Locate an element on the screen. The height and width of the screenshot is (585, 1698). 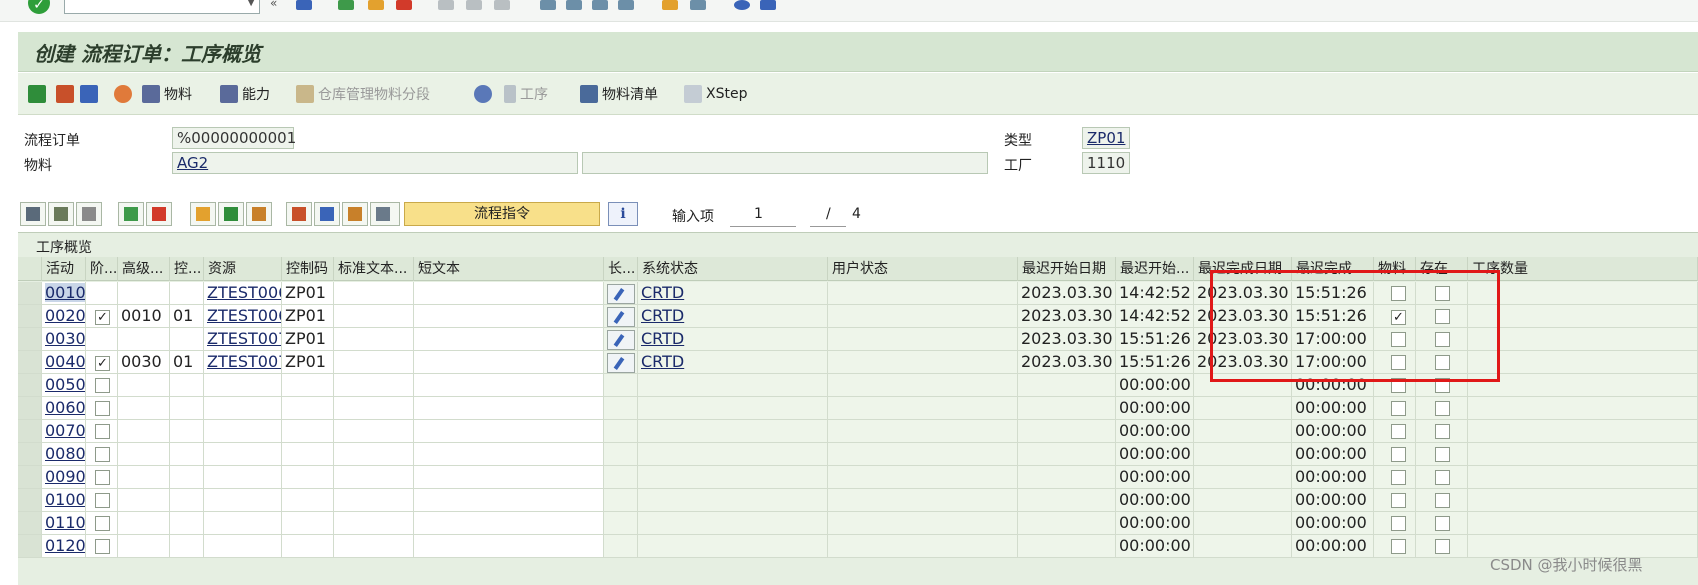
warehouse-button: 仓库管理物料分段 is located at coordinates (363, 94).